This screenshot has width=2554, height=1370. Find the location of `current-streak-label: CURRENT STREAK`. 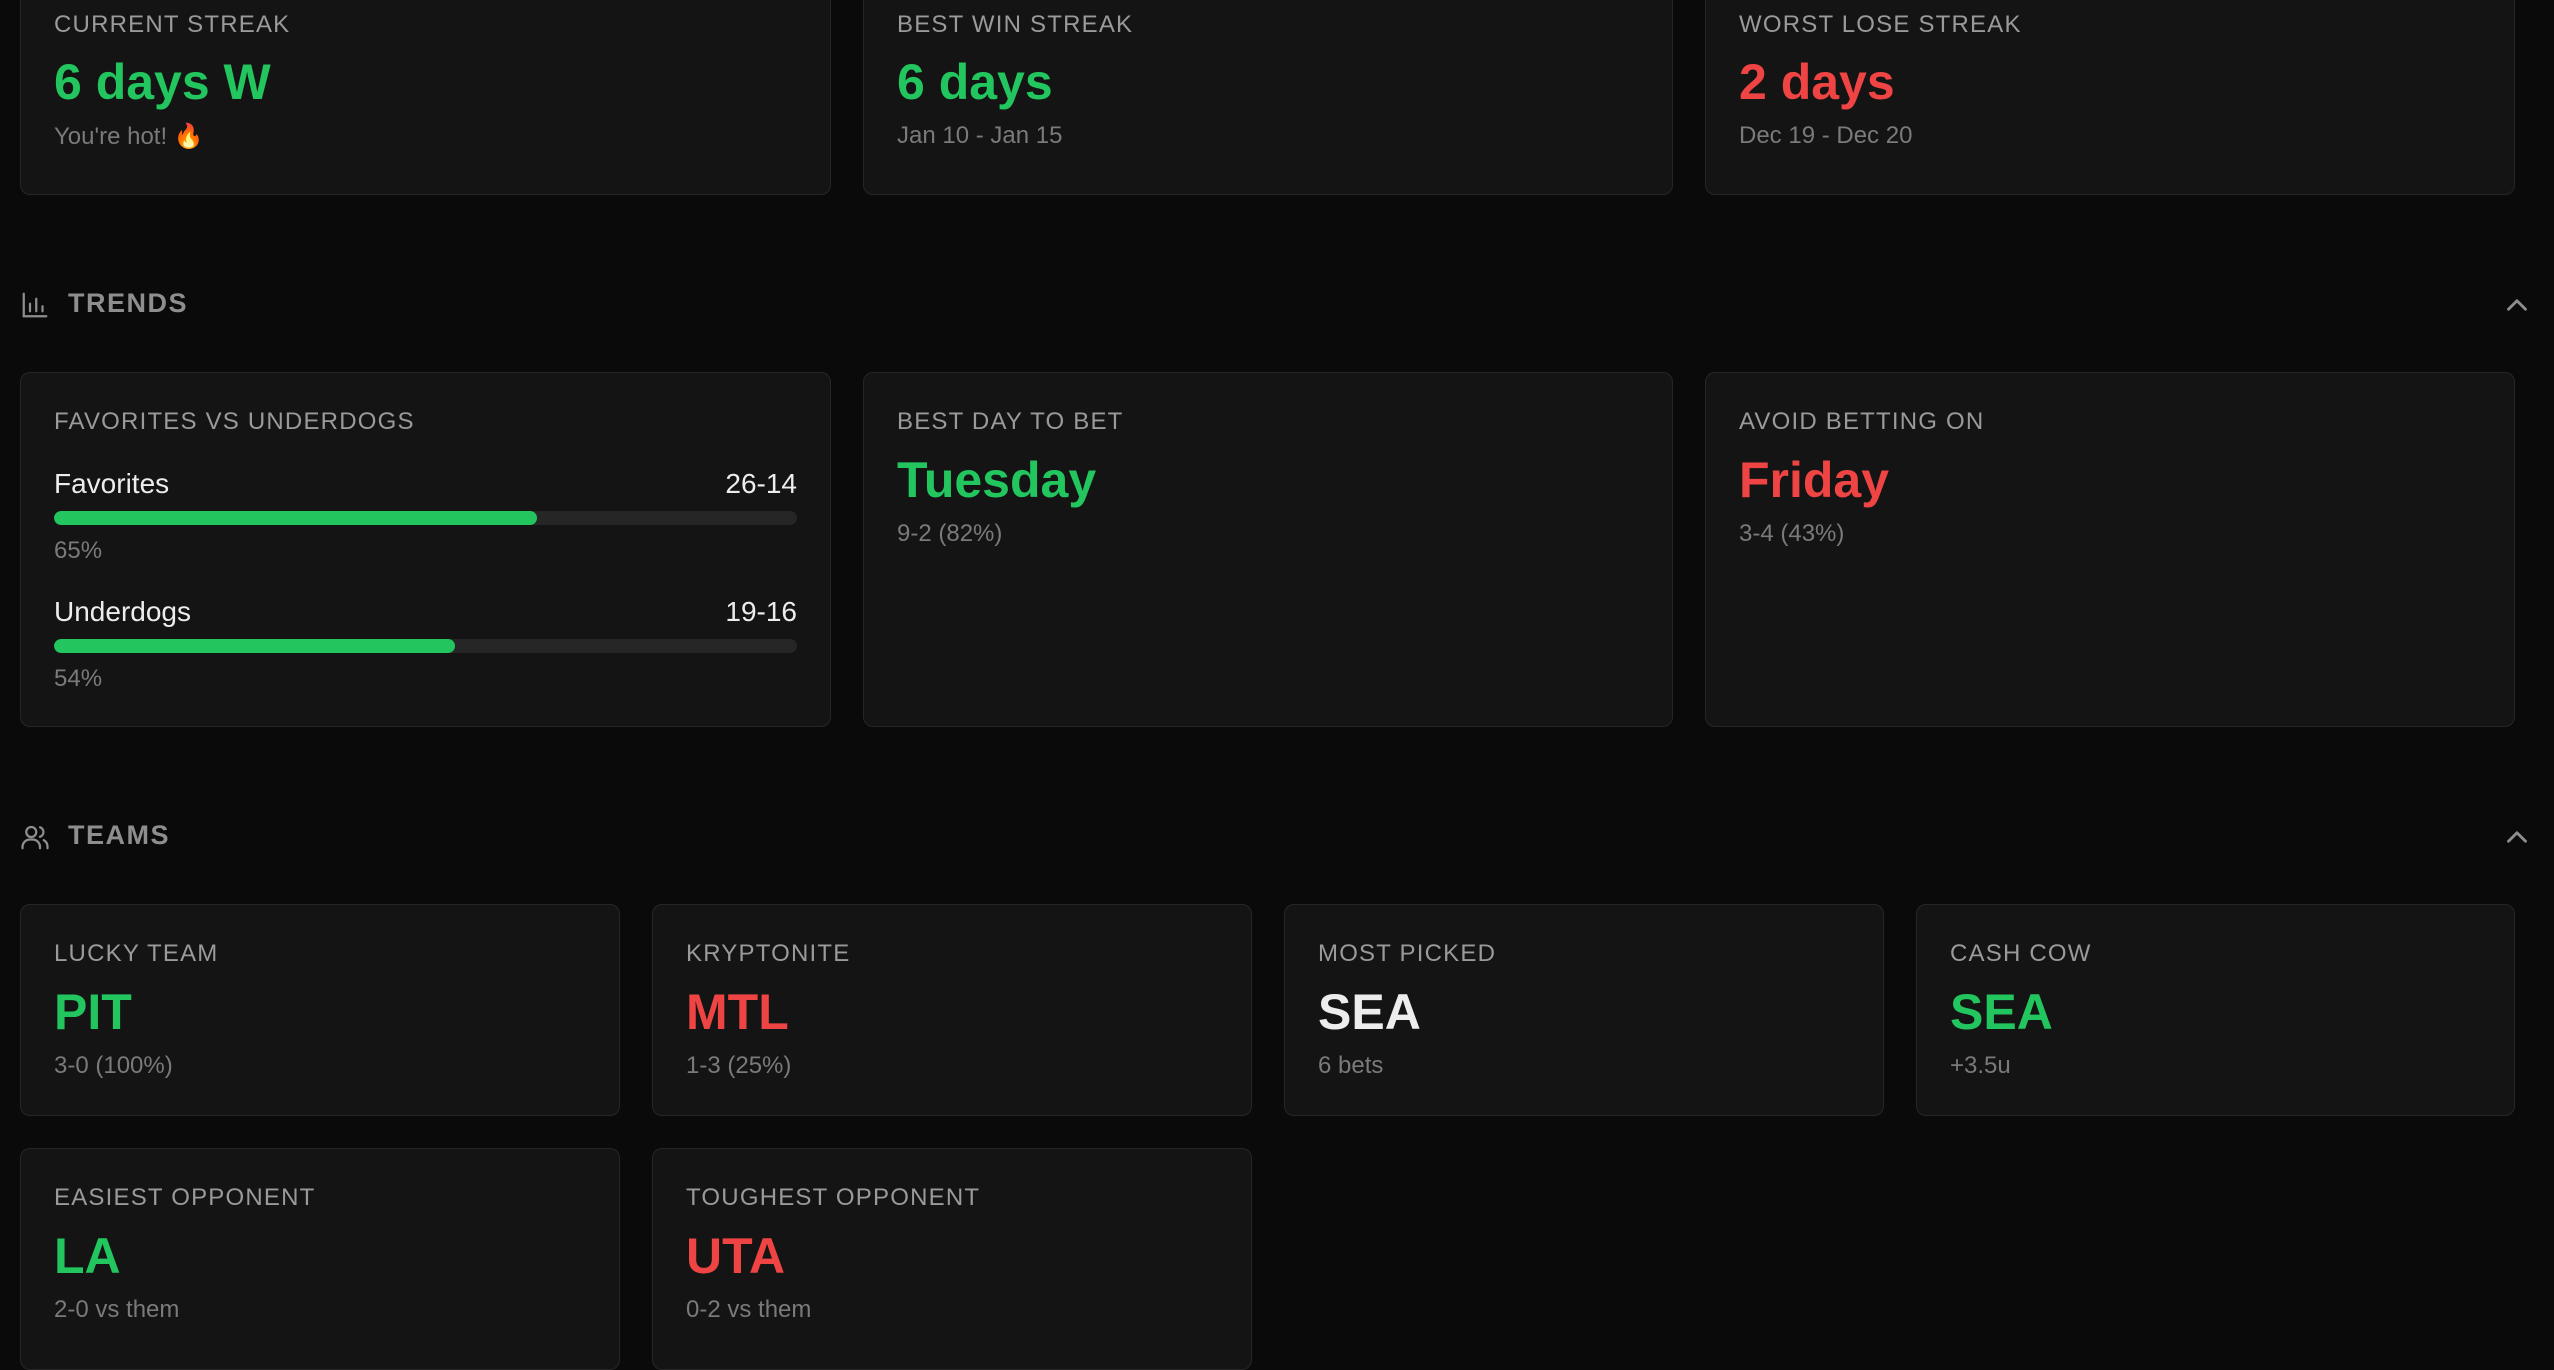

current-streak-label: CURRENT STREAK is located at coordinates (172, 24).